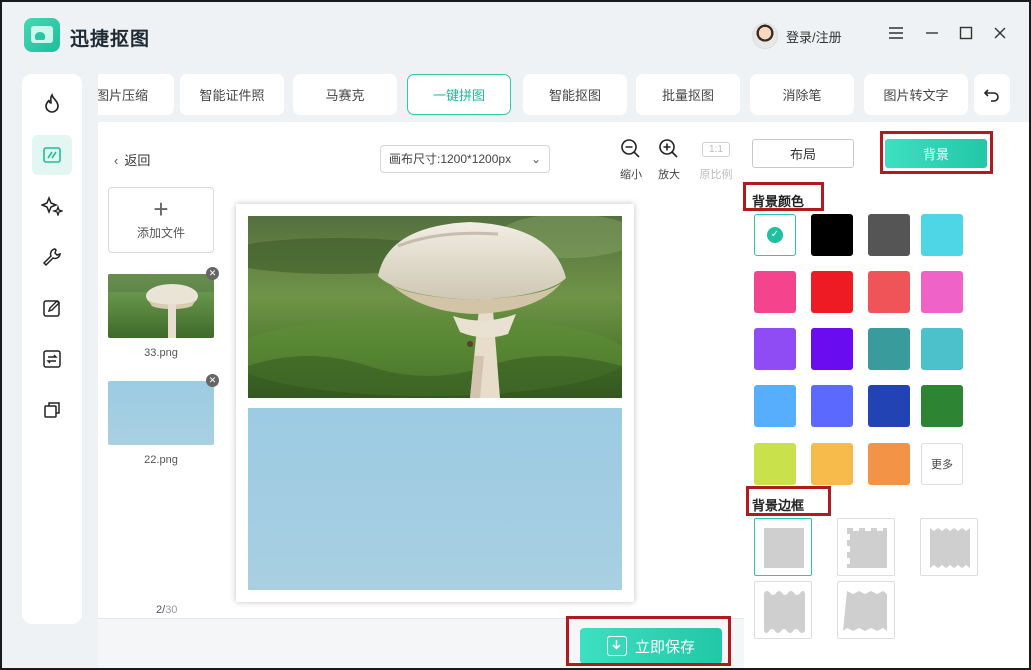 This screenshot has height=670, width=1031. What do you see at coordinates (783, 610) in the screenshot?
I see `border-style-wavy` at bounding box center [783, 610].